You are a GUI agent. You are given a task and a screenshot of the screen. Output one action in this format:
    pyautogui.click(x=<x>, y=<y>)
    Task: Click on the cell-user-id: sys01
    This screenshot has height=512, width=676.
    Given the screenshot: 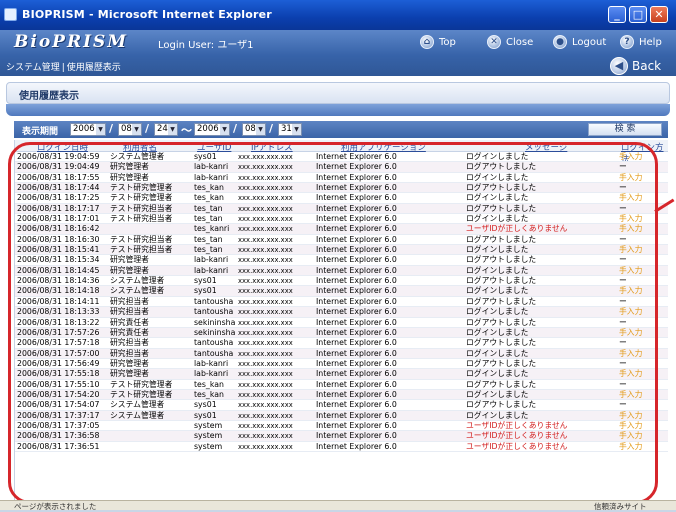 What is the action you would take?
    pyautogui.click(x=205, y=415)
    